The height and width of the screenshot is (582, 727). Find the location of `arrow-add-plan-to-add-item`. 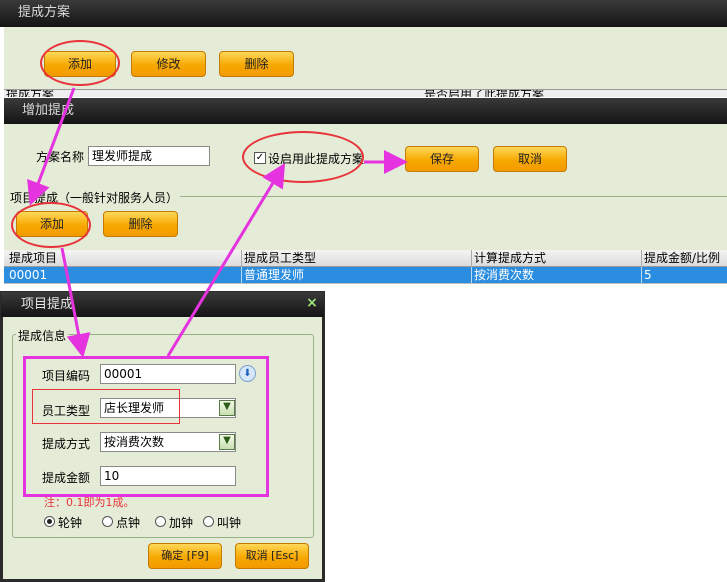

arrow-add-plan-to-add-item is located at coordinates (51, 146).